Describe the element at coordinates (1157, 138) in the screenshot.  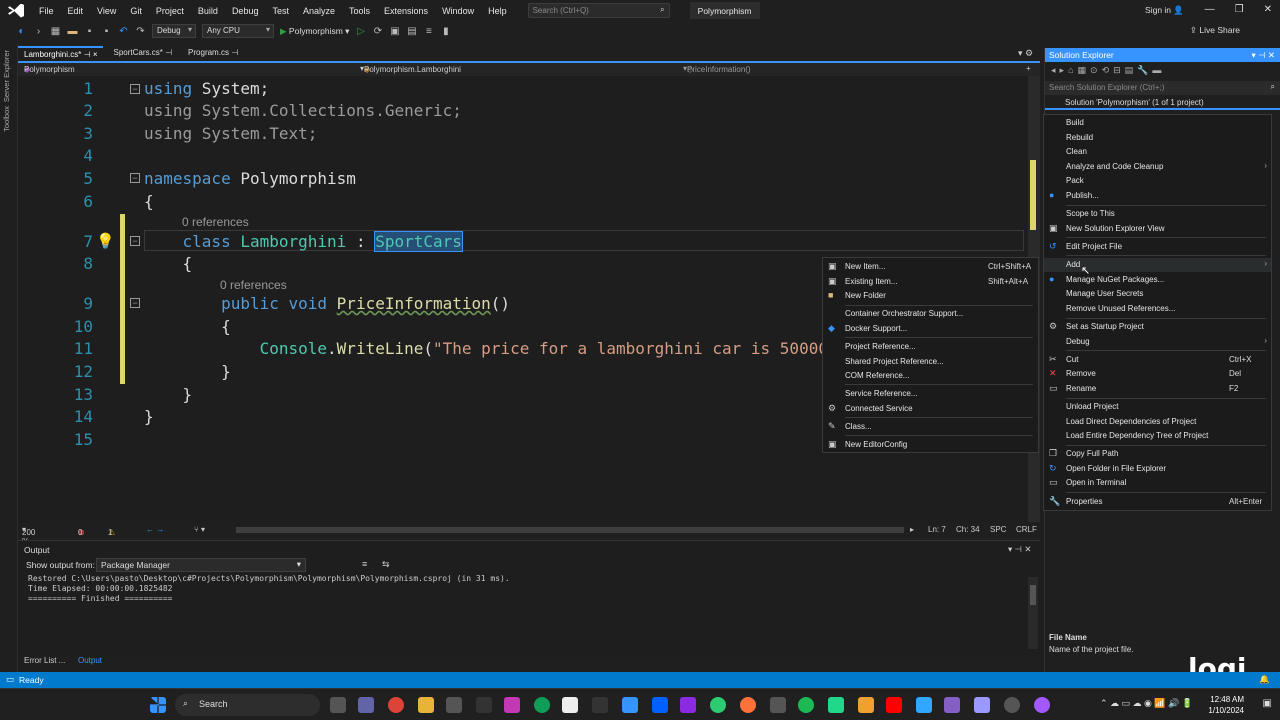
I see `menu-item-rebuild: Rebuild` at that location.